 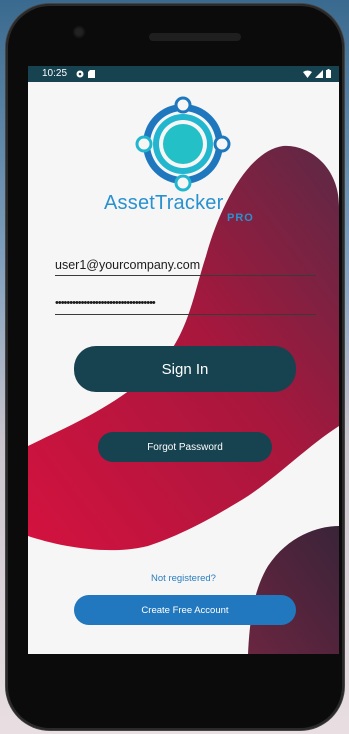 I want to click on forgot-password-button: Forgot Password, so click(x=185, y=447).